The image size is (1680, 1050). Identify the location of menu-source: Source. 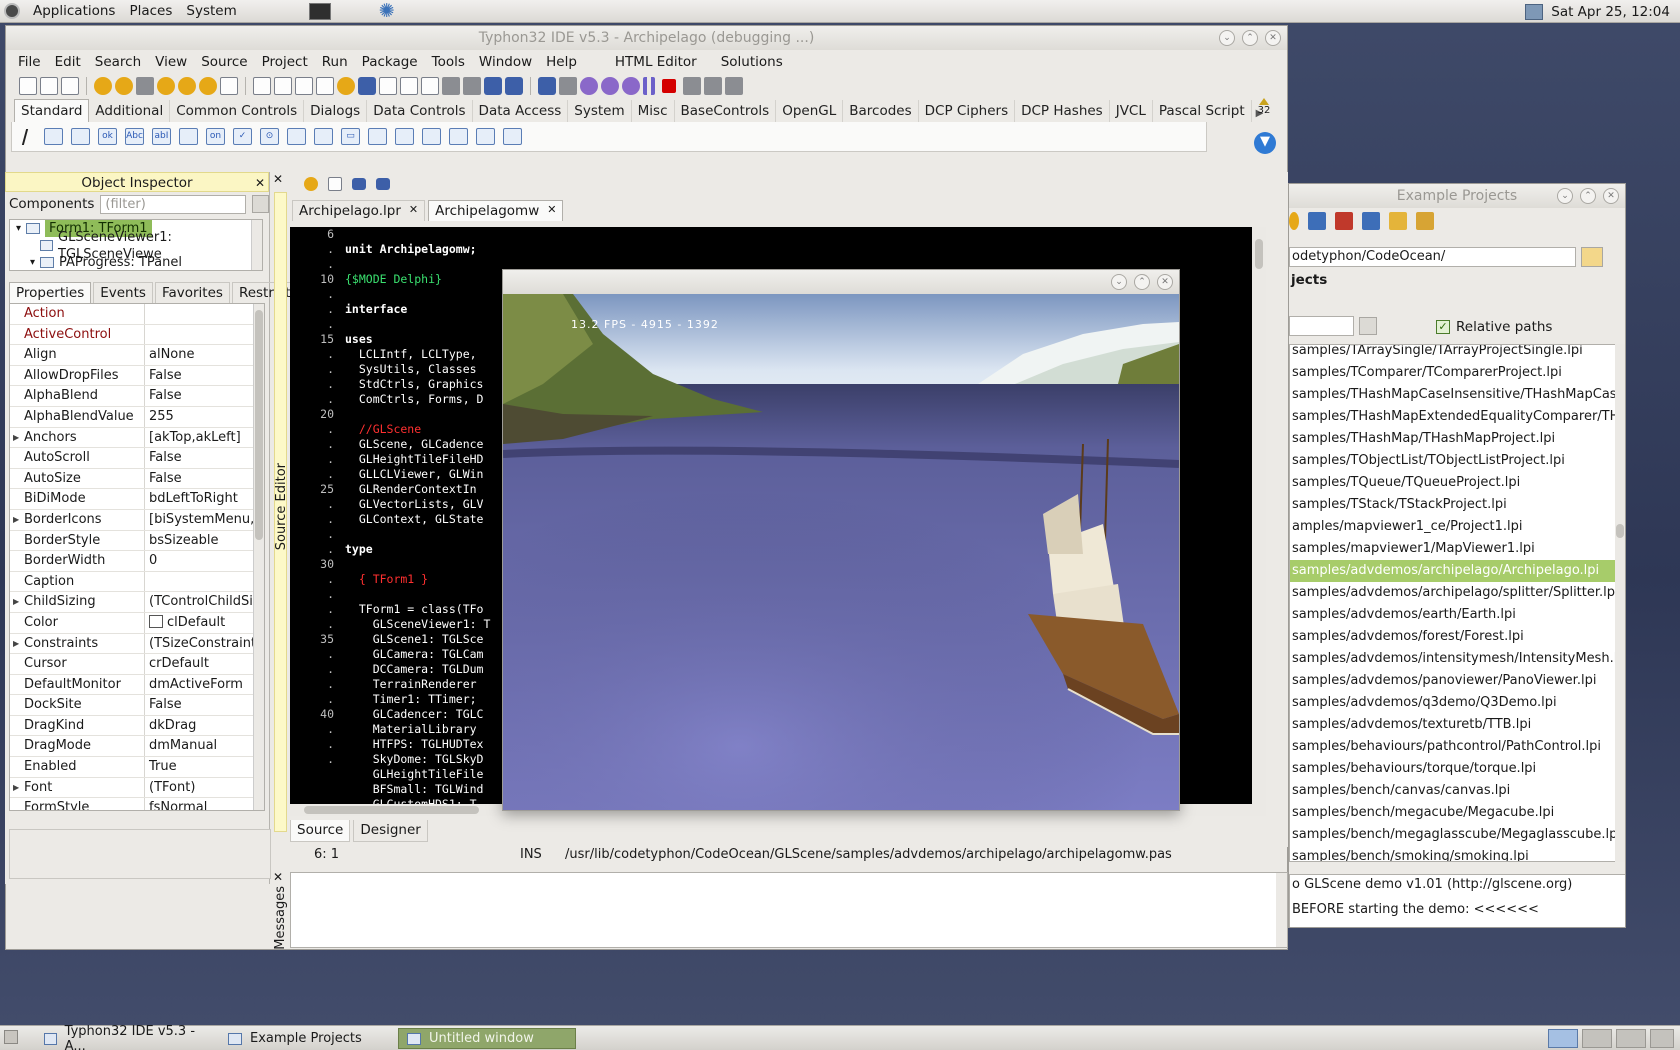
(224, 62).